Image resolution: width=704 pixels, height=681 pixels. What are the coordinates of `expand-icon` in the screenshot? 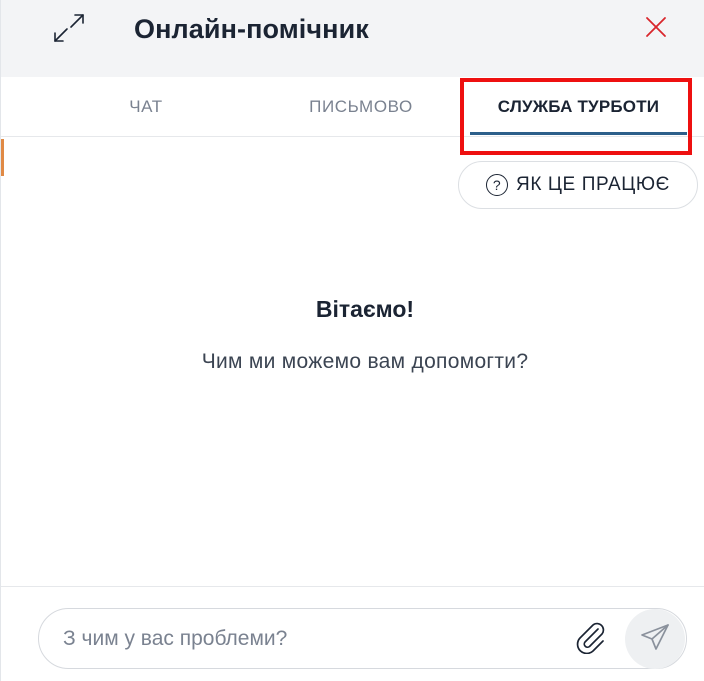 It's located at (69, 30).